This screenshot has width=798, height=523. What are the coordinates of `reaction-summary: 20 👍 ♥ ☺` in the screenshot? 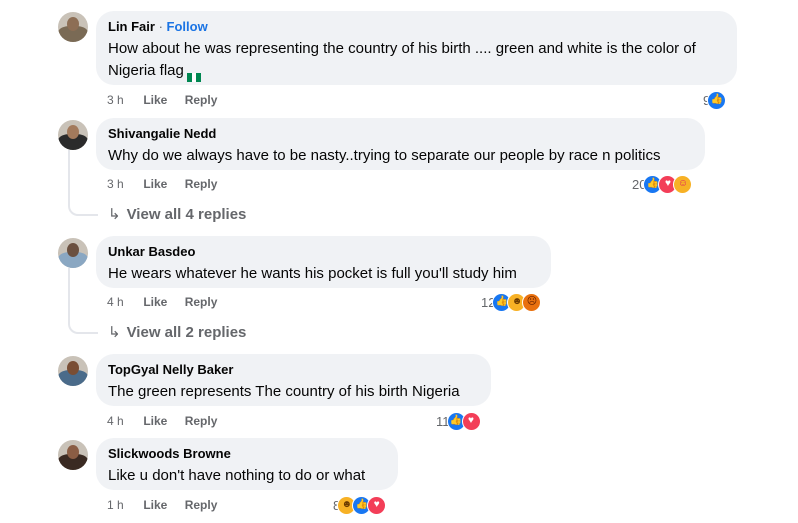 It's located at (662, 184).